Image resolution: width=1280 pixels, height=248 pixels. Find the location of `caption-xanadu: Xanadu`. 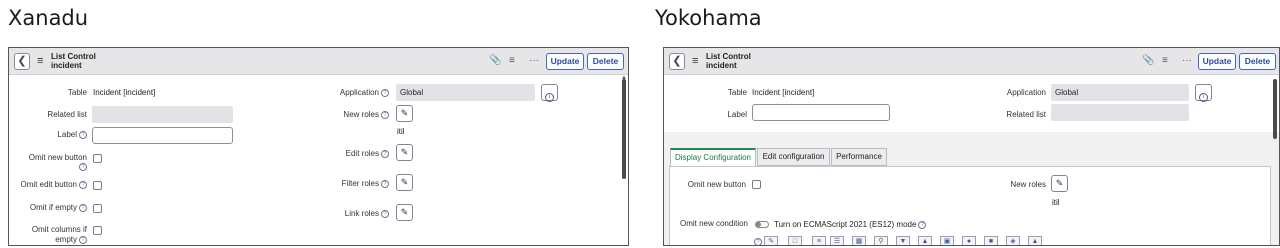

caption-xanadu: Xanadu is located at coordinates (48, 18).